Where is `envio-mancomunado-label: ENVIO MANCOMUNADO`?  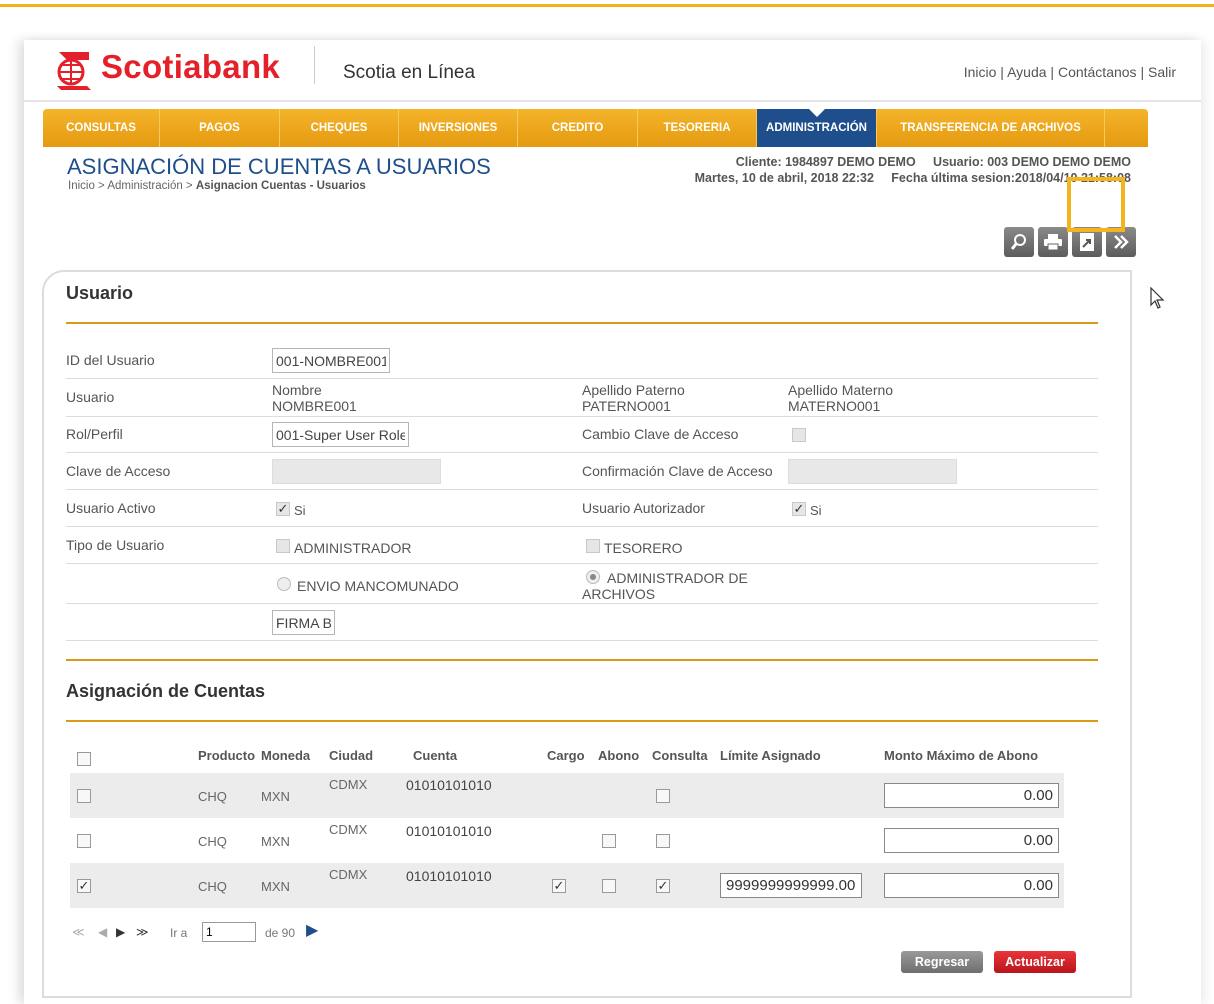
envio-mancomunado-label: ENVIO MANCOMUNADO is located at coordinates (378, 586).